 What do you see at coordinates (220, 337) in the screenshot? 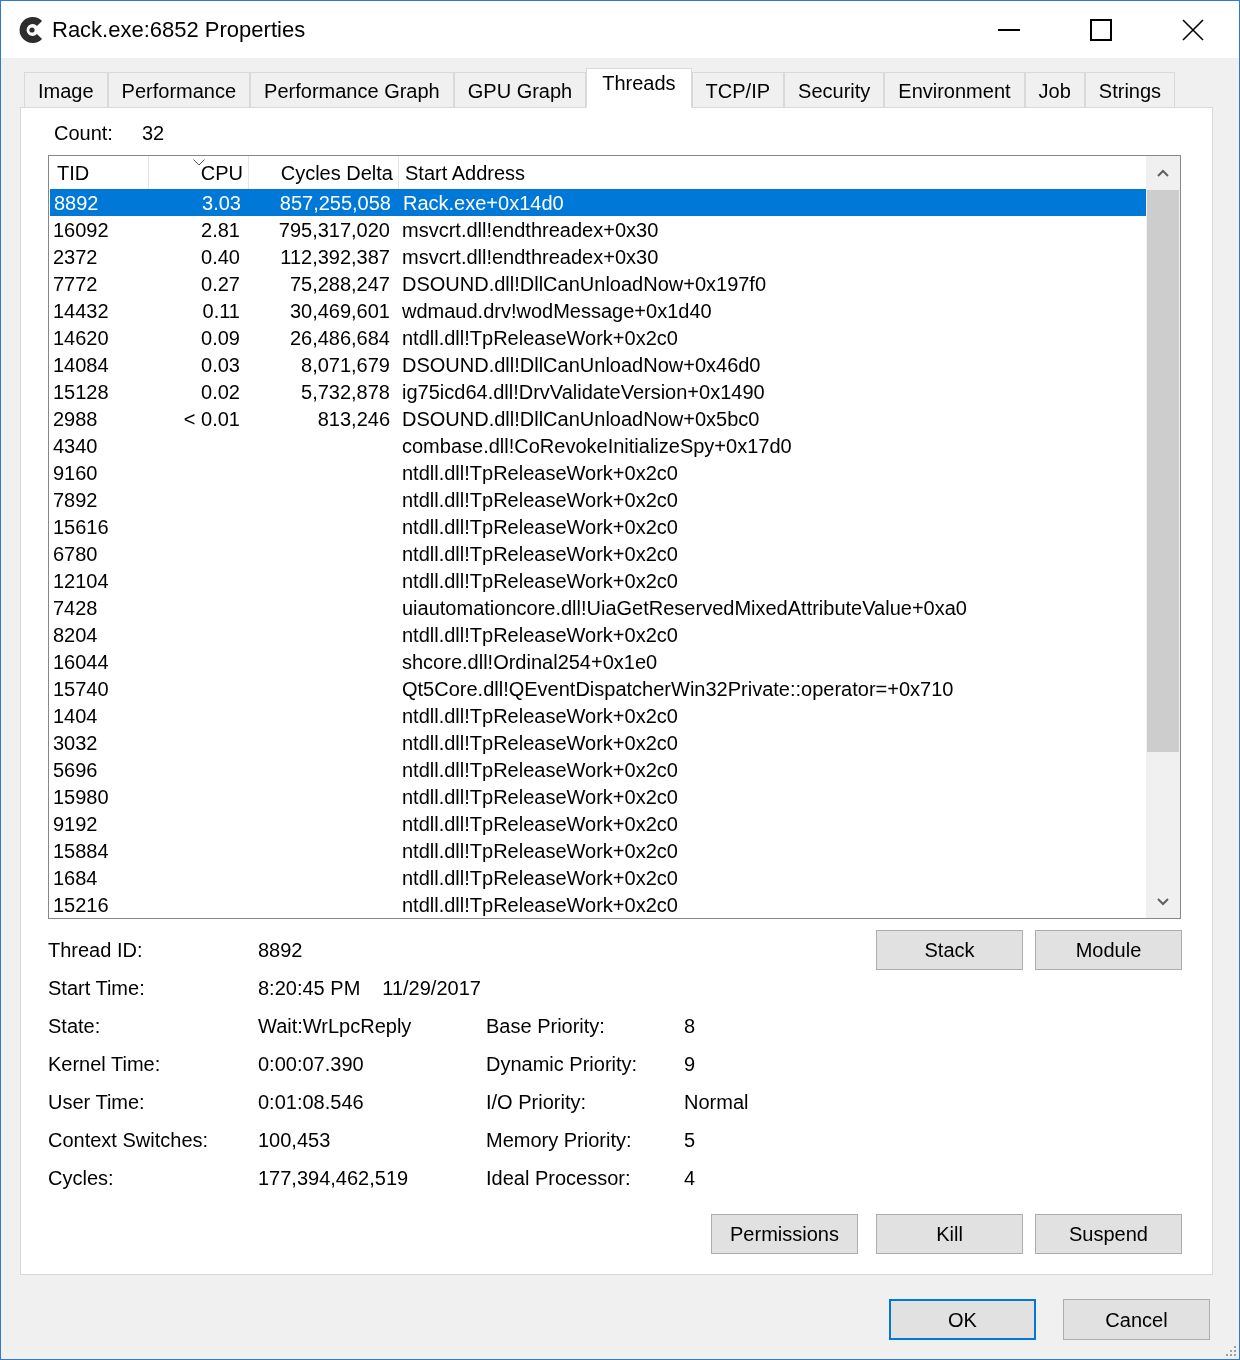
I see `cpu-value: 0.09` at bounding box center [220, 337].